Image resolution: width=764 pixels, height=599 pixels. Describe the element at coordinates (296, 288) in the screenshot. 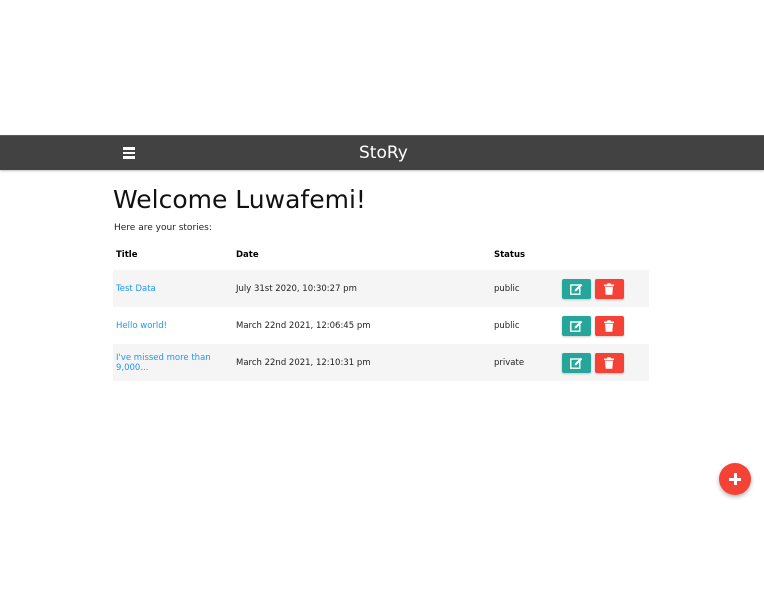

I see `story-date: July 31st 2020, 10:30:27 pm` at that location.